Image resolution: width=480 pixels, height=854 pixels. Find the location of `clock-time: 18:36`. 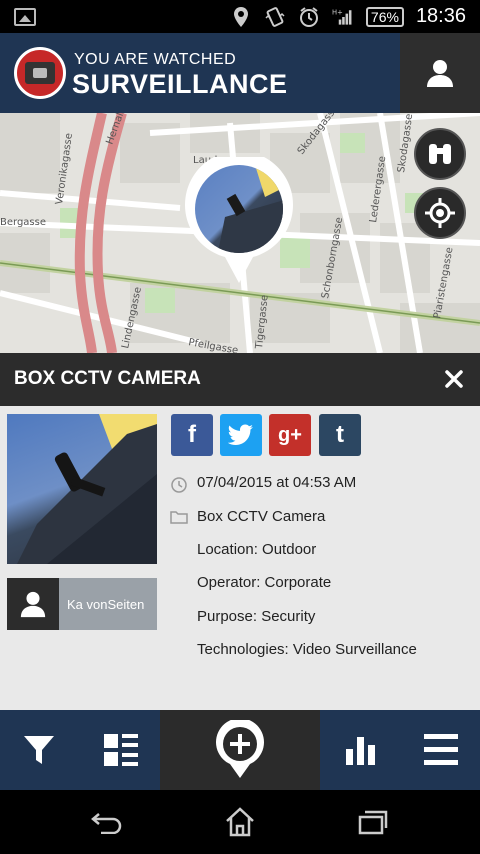

clock-time: 18:36 is located at coordinates (440, 16).